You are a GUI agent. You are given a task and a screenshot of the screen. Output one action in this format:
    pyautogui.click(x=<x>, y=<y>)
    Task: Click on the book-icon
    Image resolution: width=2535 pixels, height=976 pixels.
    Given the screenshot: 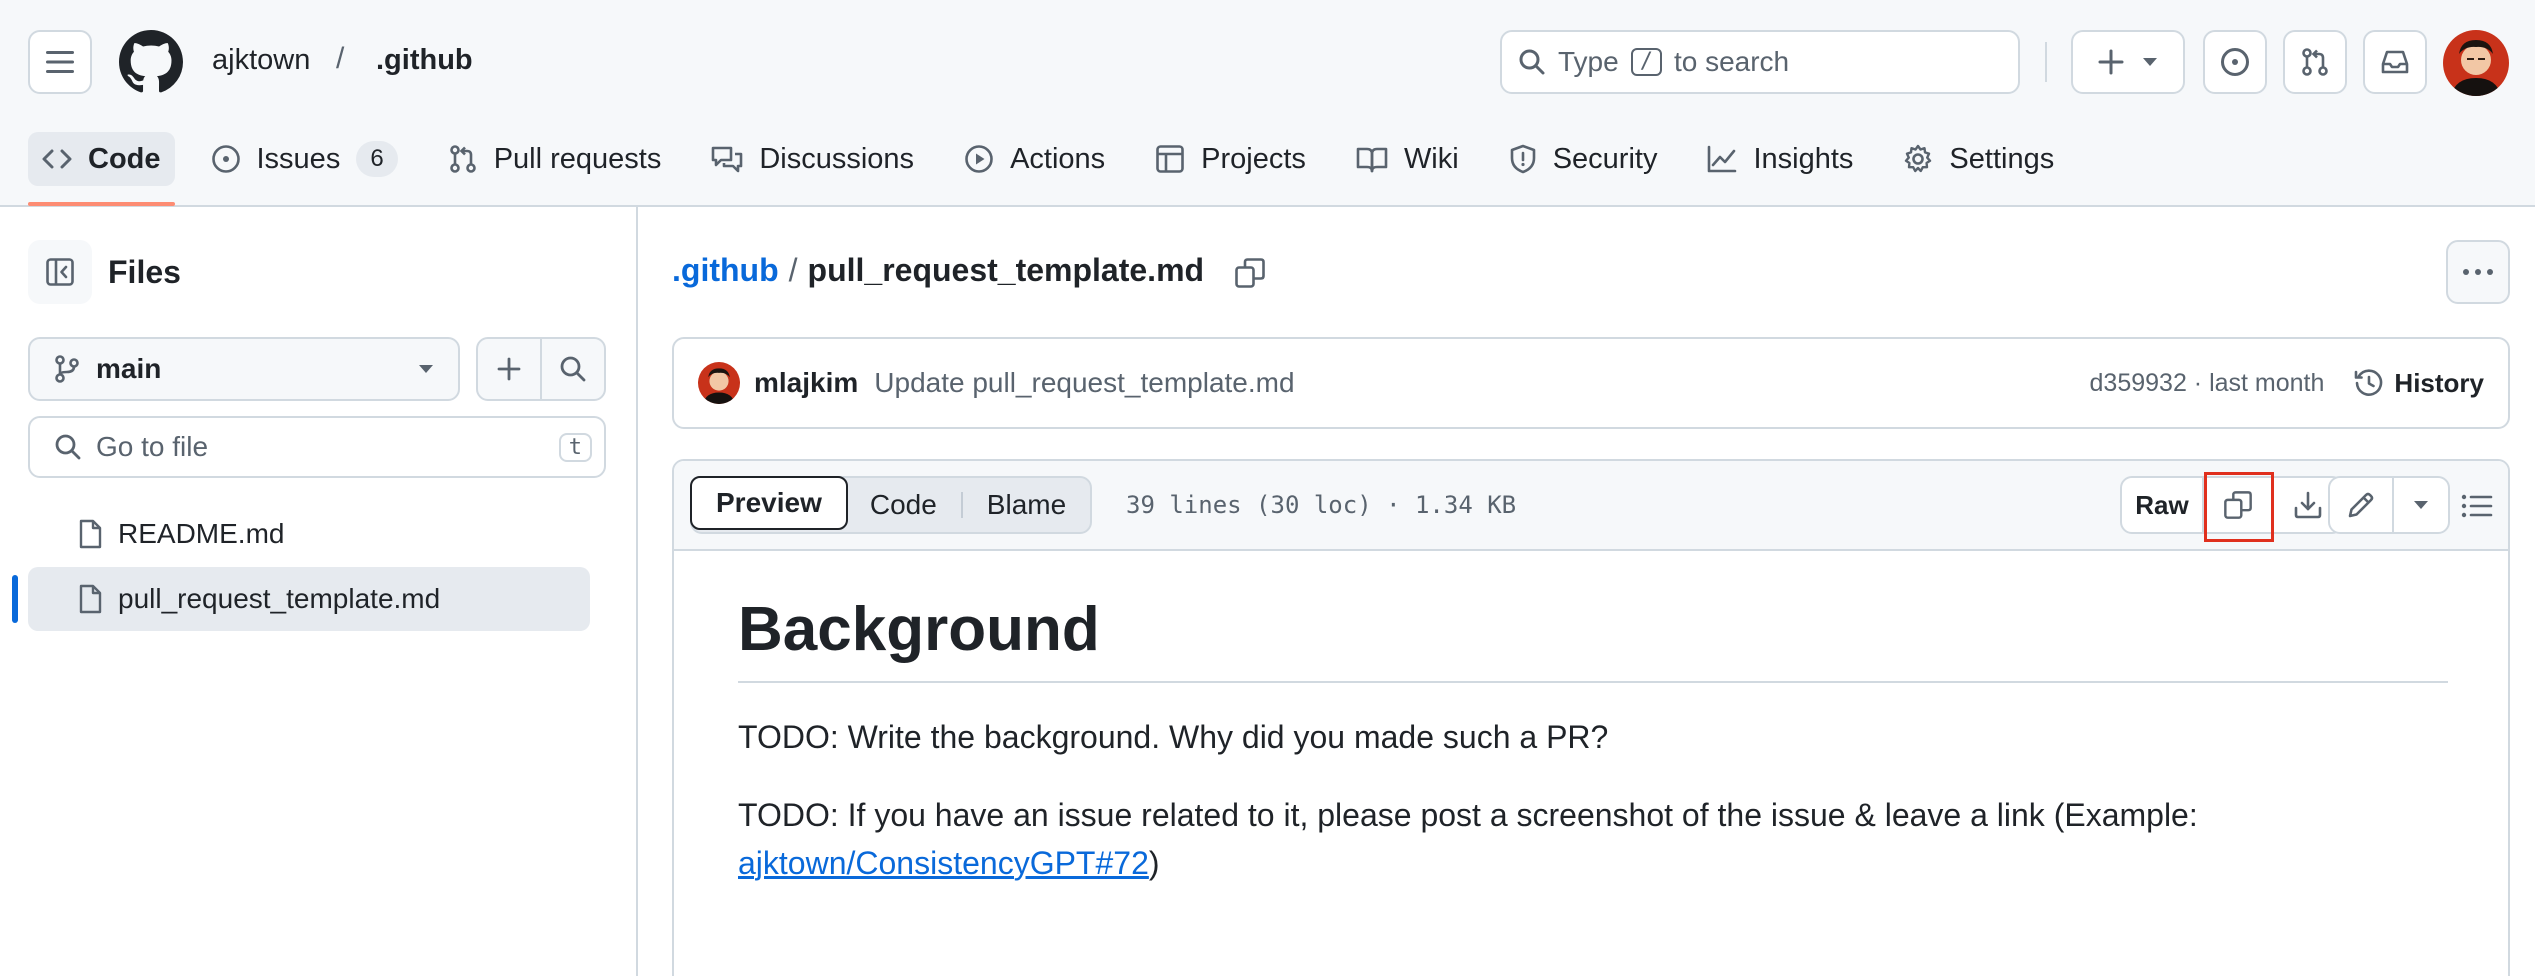 What is the action you would take?
    pyautogui.click(x=1372, y=159)
    